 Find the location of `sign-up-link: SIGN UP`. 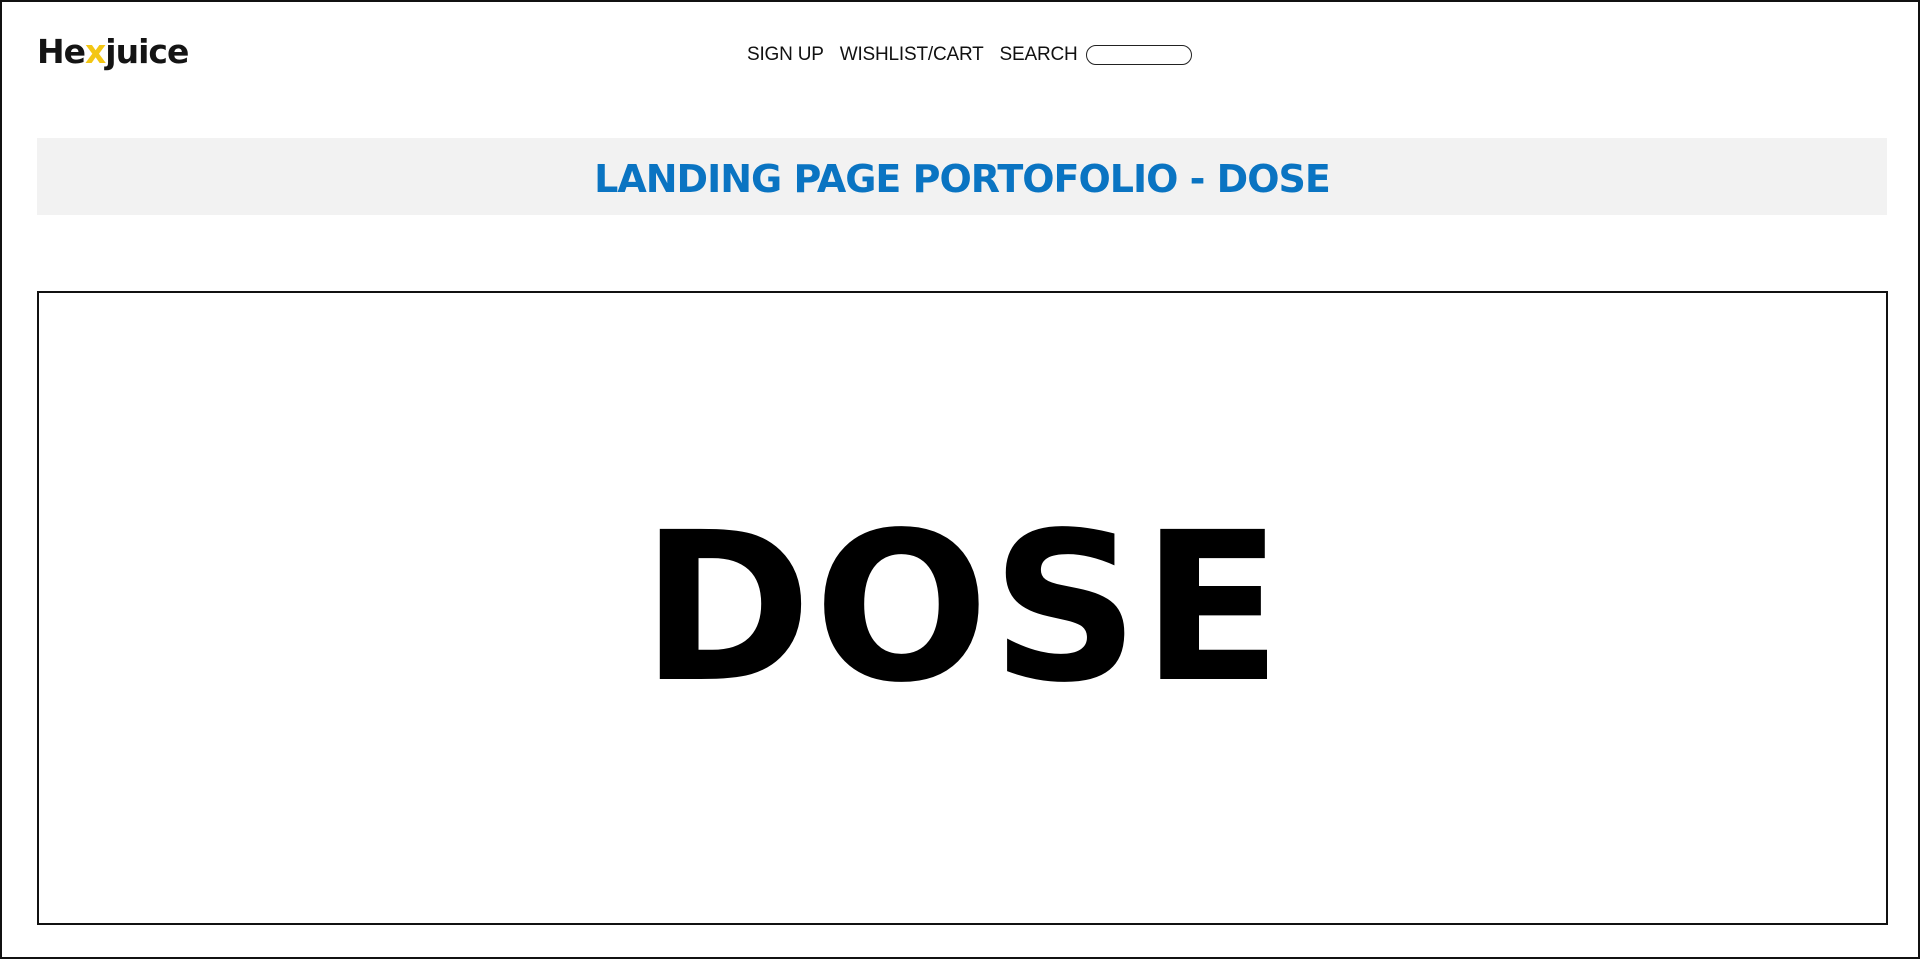

sign-up-link: SIGN UP is located at coordinates (785, 55).